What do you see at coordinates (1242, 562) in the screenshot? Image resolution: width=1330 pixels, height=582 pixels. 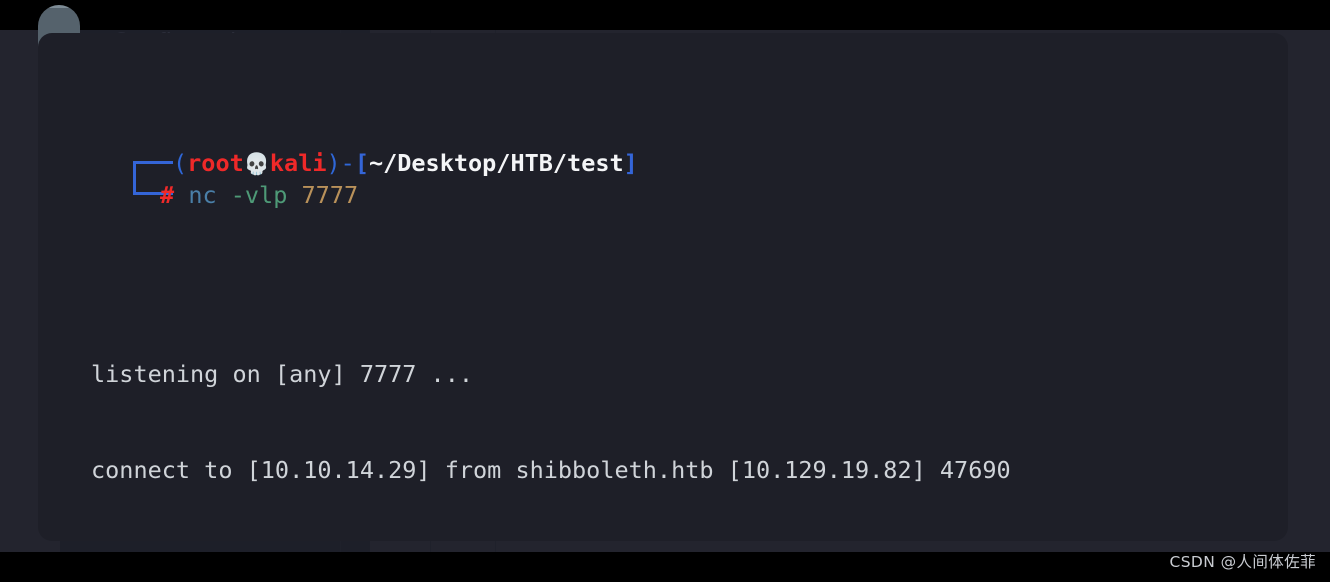 I see `watermark: CSDN @人间体佐菲` at bounding box center [1242, 562].